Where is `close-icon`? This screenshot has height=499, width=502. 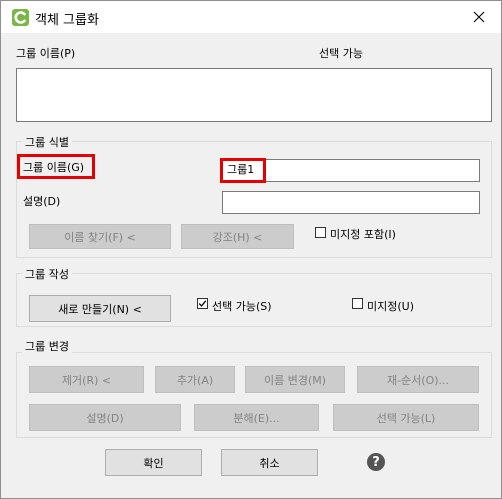
close-icon is located at coordinates (479, 17).